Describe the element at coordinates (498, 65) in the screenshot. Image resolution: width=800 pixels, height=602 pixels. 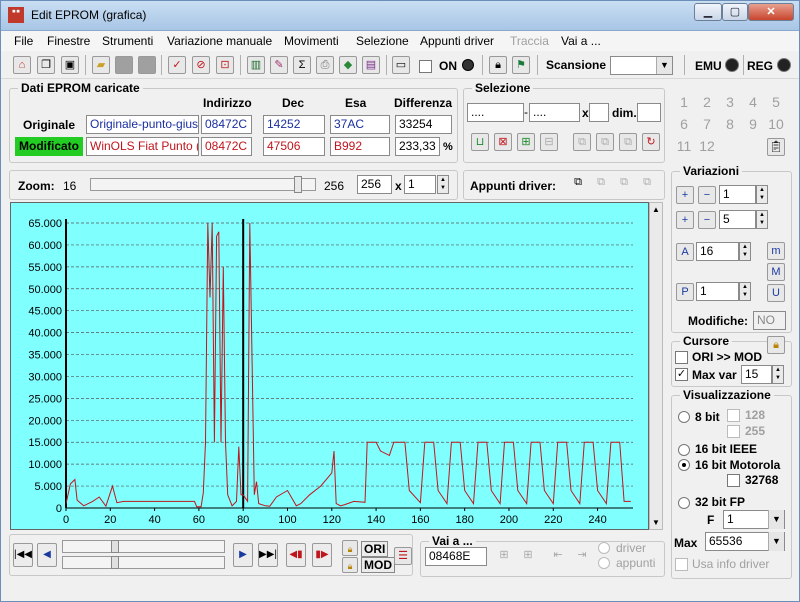
I see `lock-icon: 🔒︎` at that location.